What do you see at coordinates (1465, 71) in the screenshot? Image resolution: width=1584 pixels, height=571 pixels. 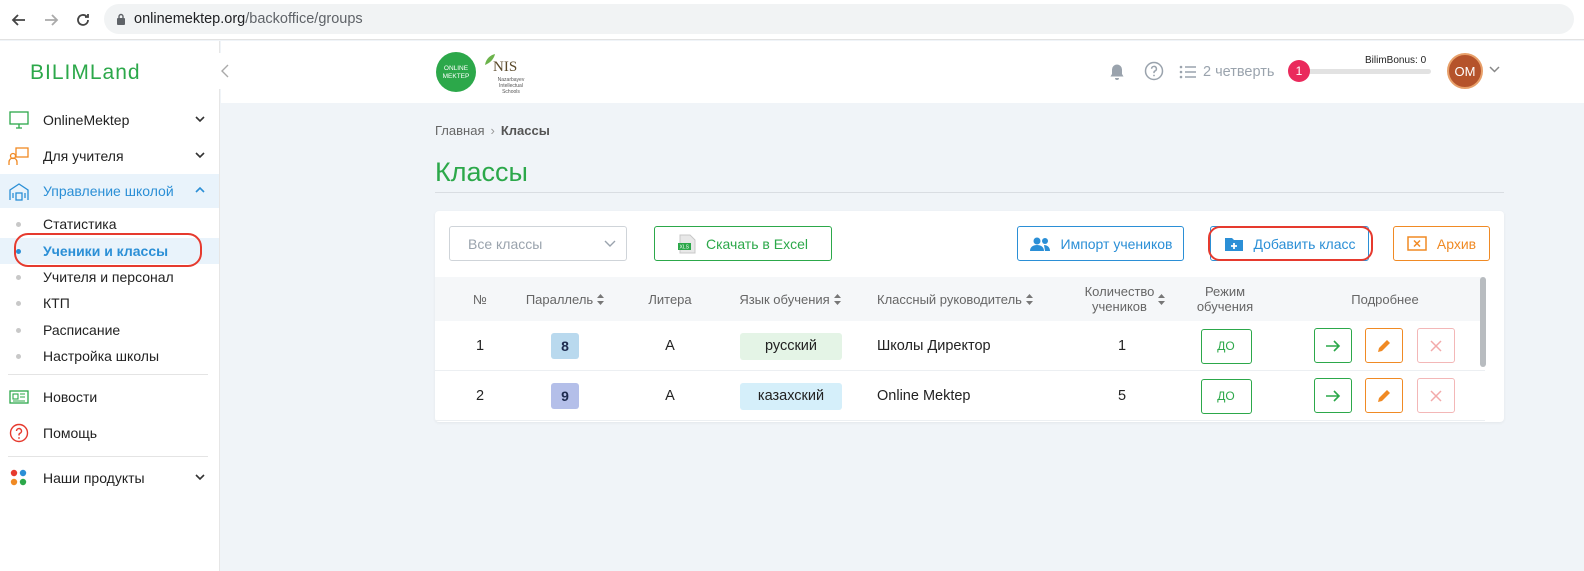 I see `avatar: OM` at bounding box center [1465, 71].